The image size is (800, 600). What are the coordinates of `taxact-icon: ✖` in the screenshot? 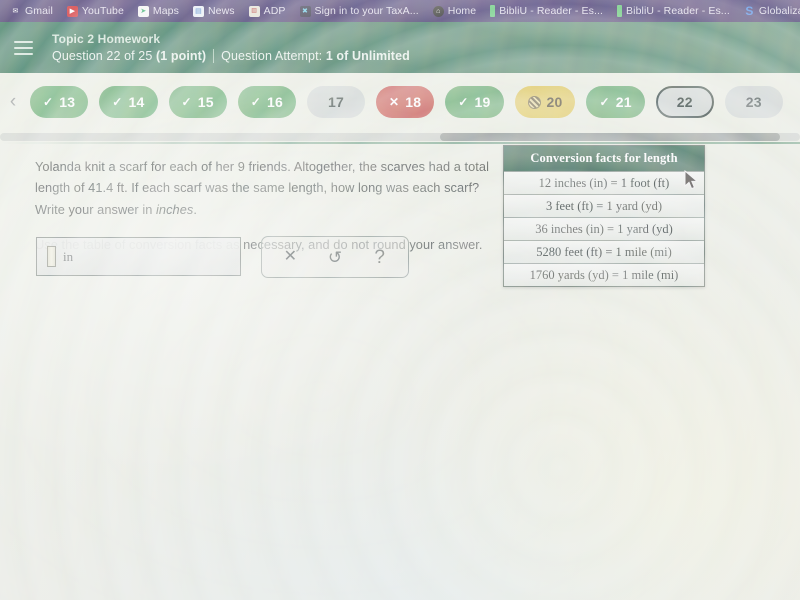 It's located at (305, 11).